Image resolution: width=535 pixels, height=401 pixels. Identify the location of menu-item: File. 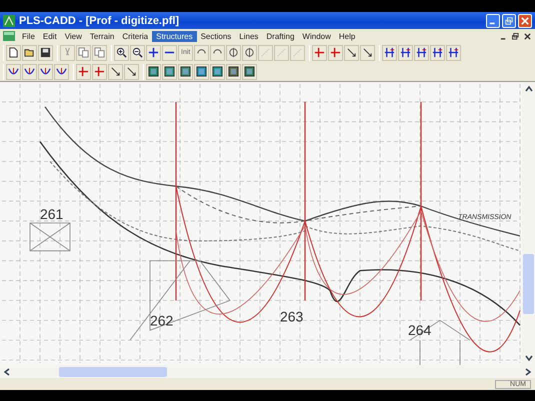
(28, 36).